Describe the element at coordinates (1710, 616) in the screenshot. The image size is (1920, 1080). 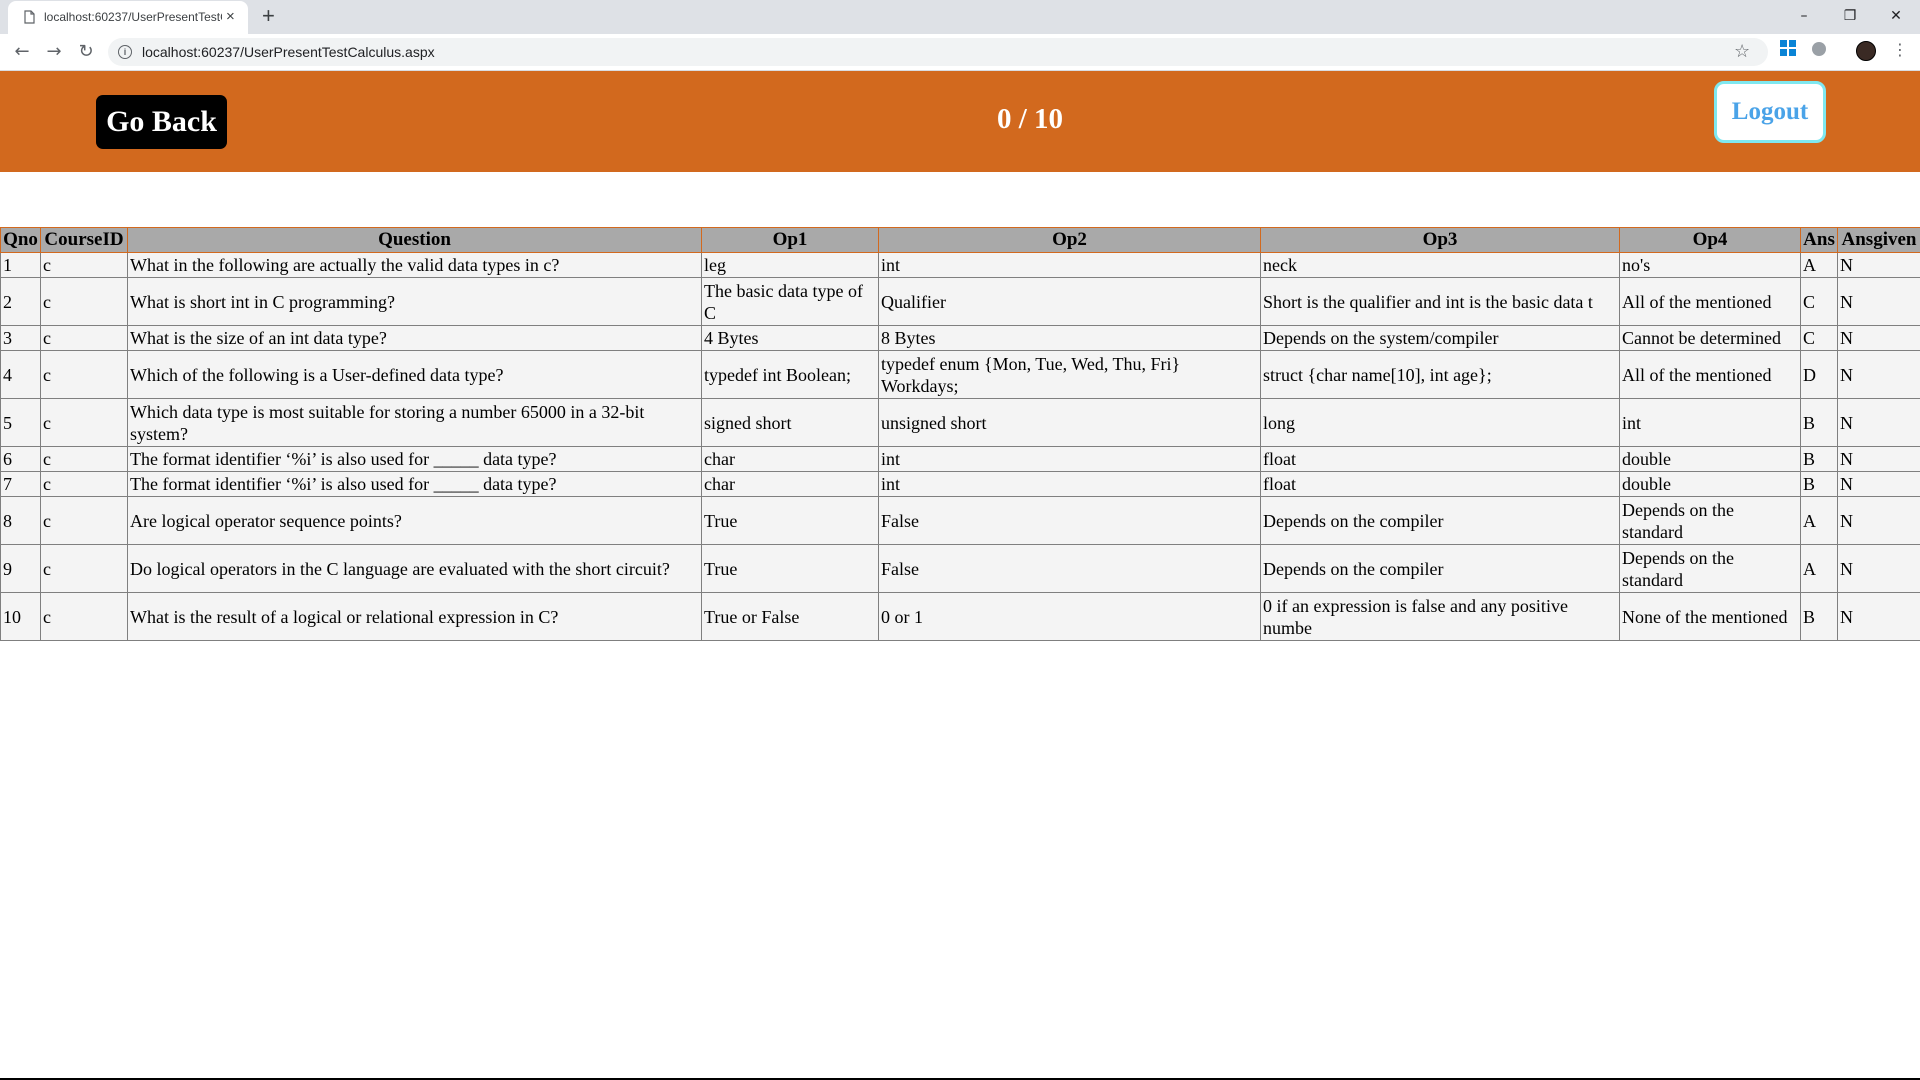
I see `op4-cell: None of the mentioned` at that location.